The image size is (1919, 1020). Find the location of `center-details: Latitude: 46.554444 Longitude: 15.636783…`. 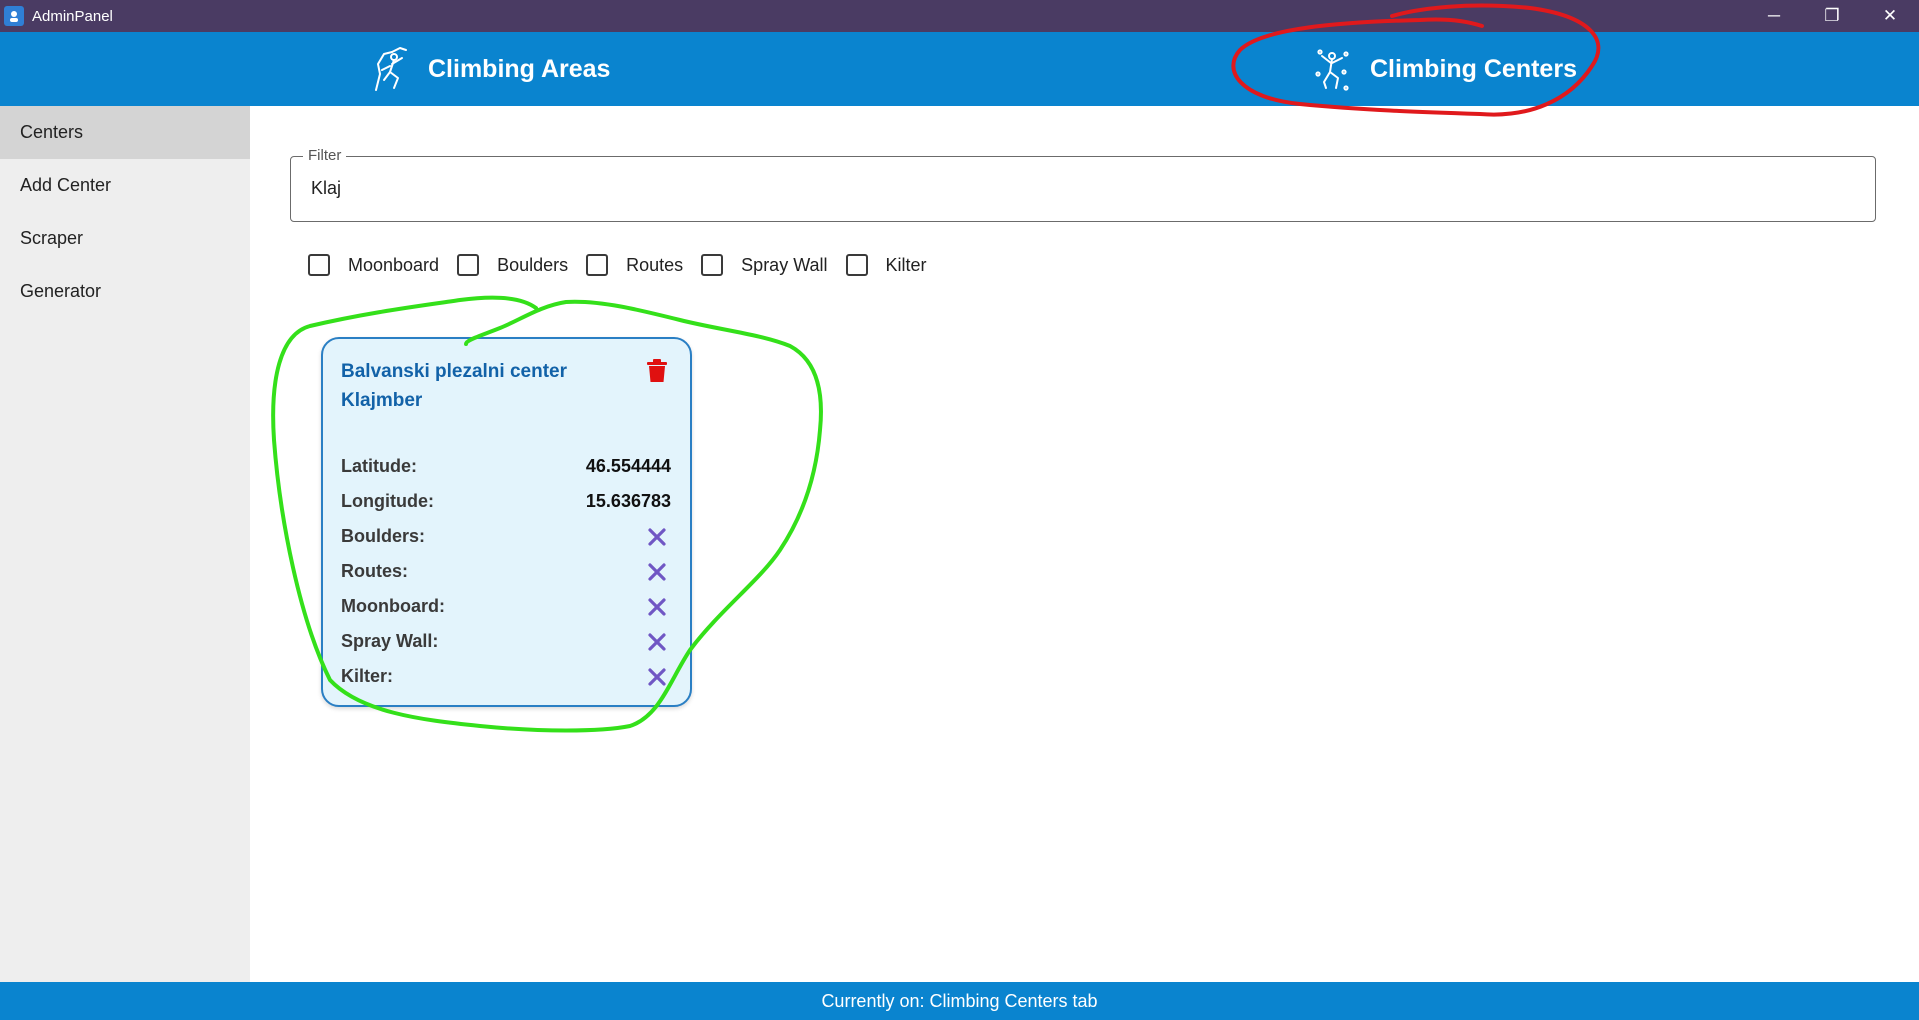

center-details: Latitude: 46.554444 Longitude: 15.636783… is located at coordinates (506, 571).